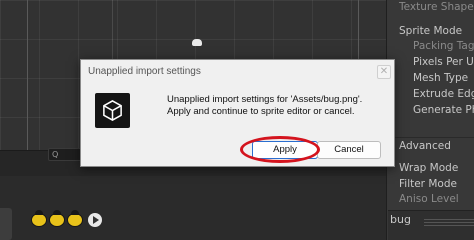 This screenshot has height=240, width=474. Describe the element at coordinates (443, 62) in the screenshot. I see `inspector-row-pixels-per-unit: Pixels Per Un` at that location.